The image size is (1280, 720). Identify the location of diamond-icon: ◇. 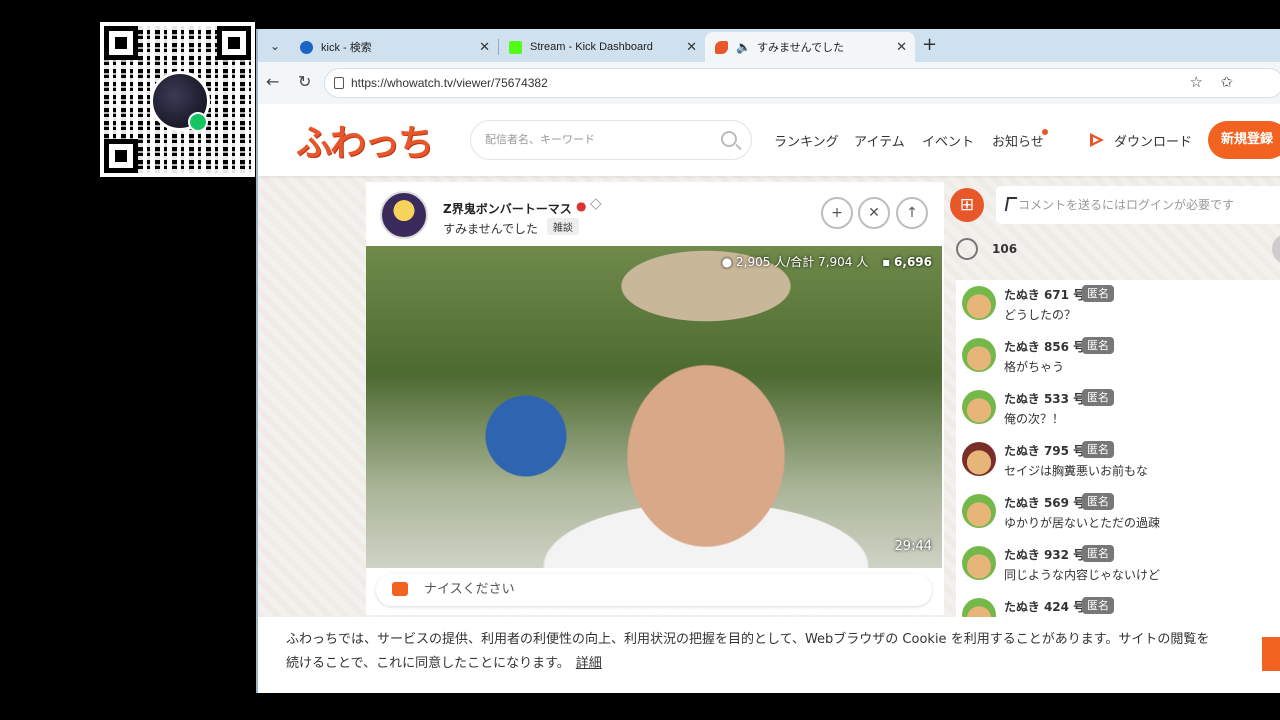
(596, 203).